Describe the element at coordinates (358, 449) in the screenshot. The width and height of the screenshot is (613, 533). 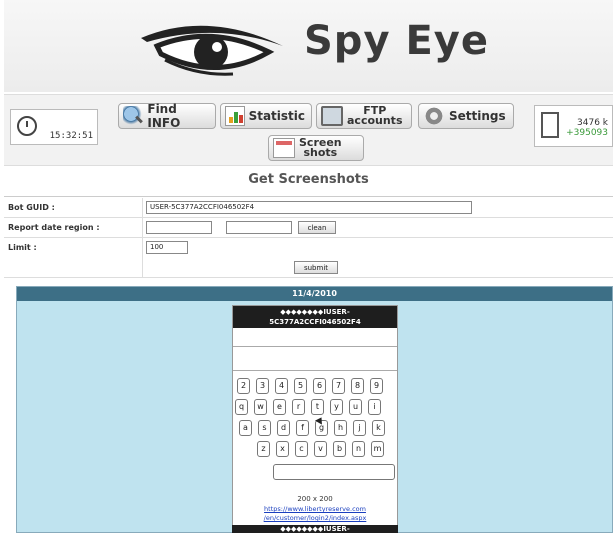
I see `keyboard-key: n` at that location.